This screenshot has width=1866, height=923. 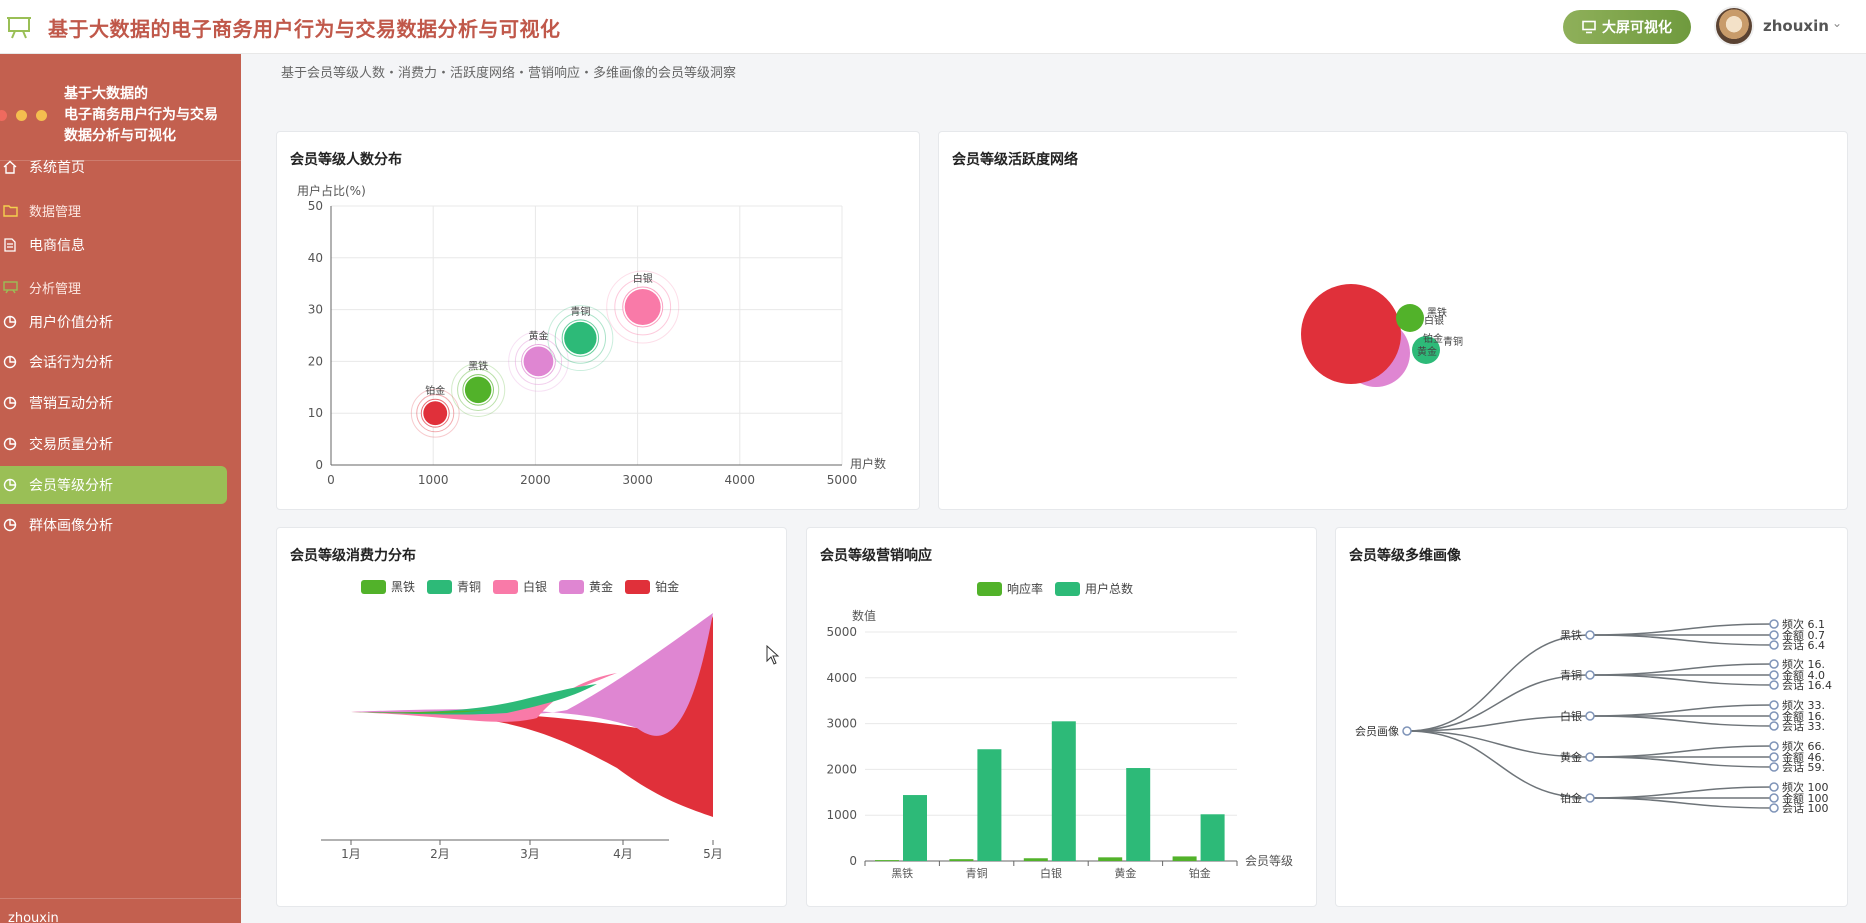 I want to click on x-tick-label: 4000, so click(x=740, y=480).